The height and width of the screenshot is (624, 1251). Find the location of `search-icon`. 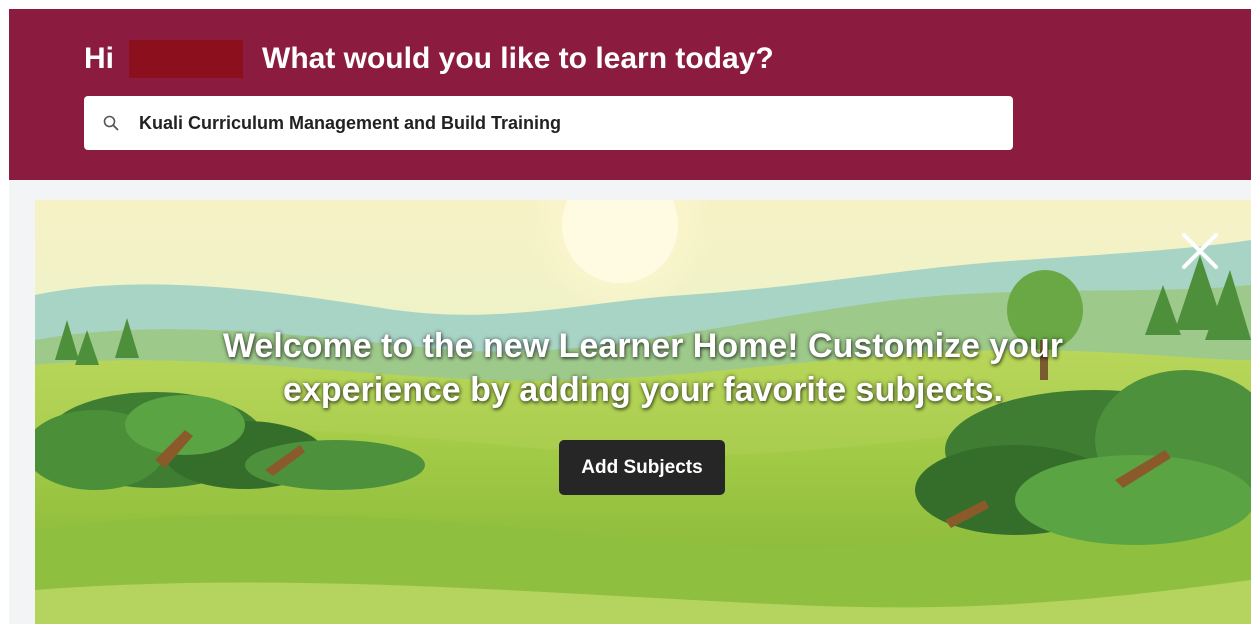

search-icon is located at coordinates (111, 123).